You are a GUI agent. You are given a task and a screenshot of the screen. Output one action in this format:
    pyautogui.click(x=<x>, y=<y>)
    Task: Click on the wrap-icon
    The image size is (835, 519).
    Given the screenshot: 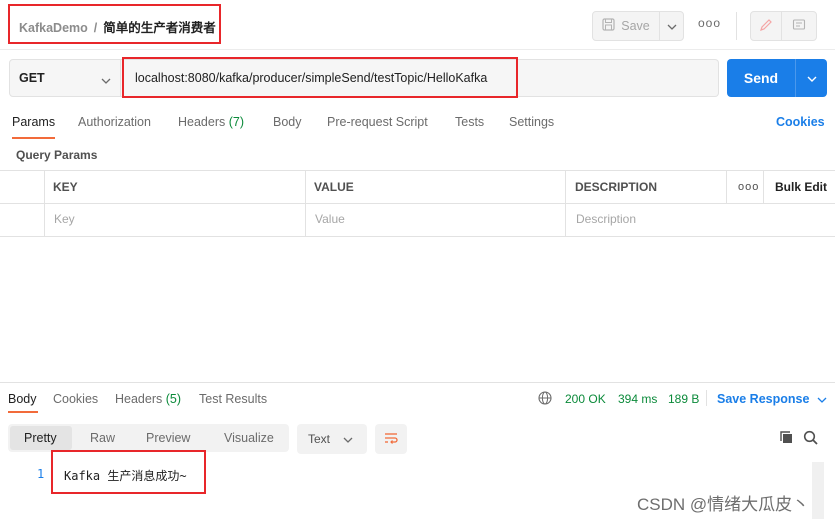 What is the action you would take?
    pyautogui.click(x=391, y=439)
    